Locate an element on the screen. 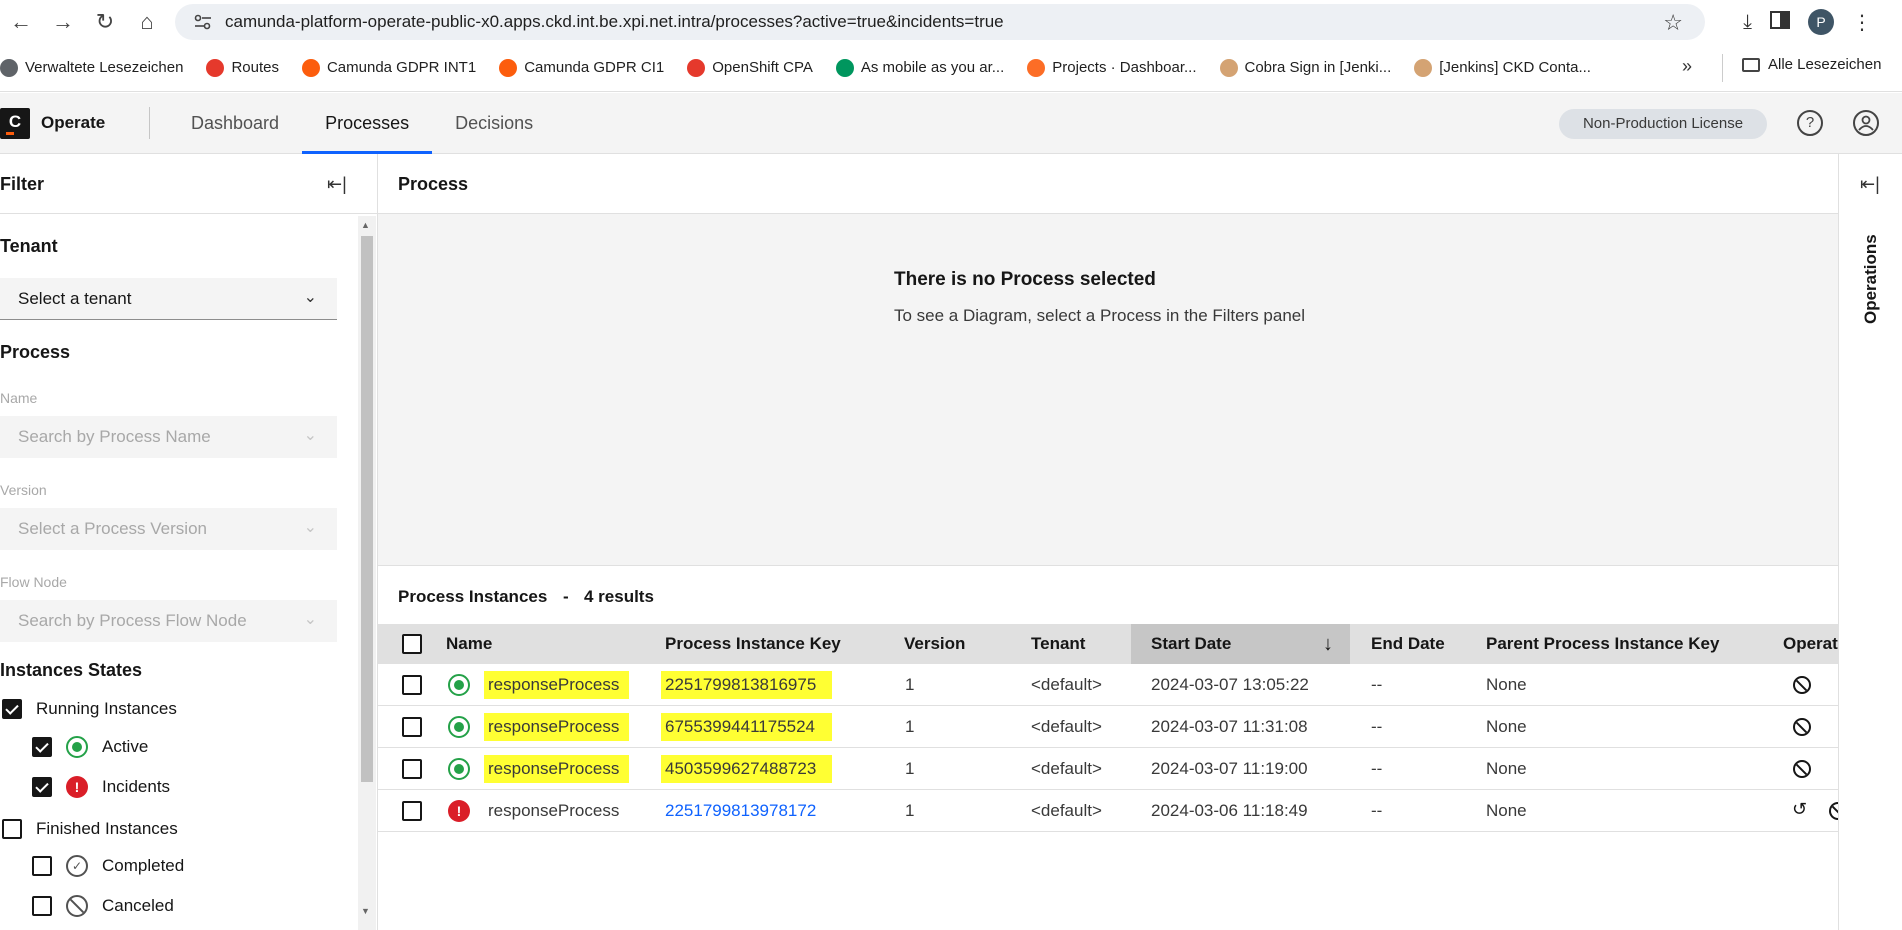 The image size is (1902, 930). back-icon: ← is located at coordinates (21, 22).